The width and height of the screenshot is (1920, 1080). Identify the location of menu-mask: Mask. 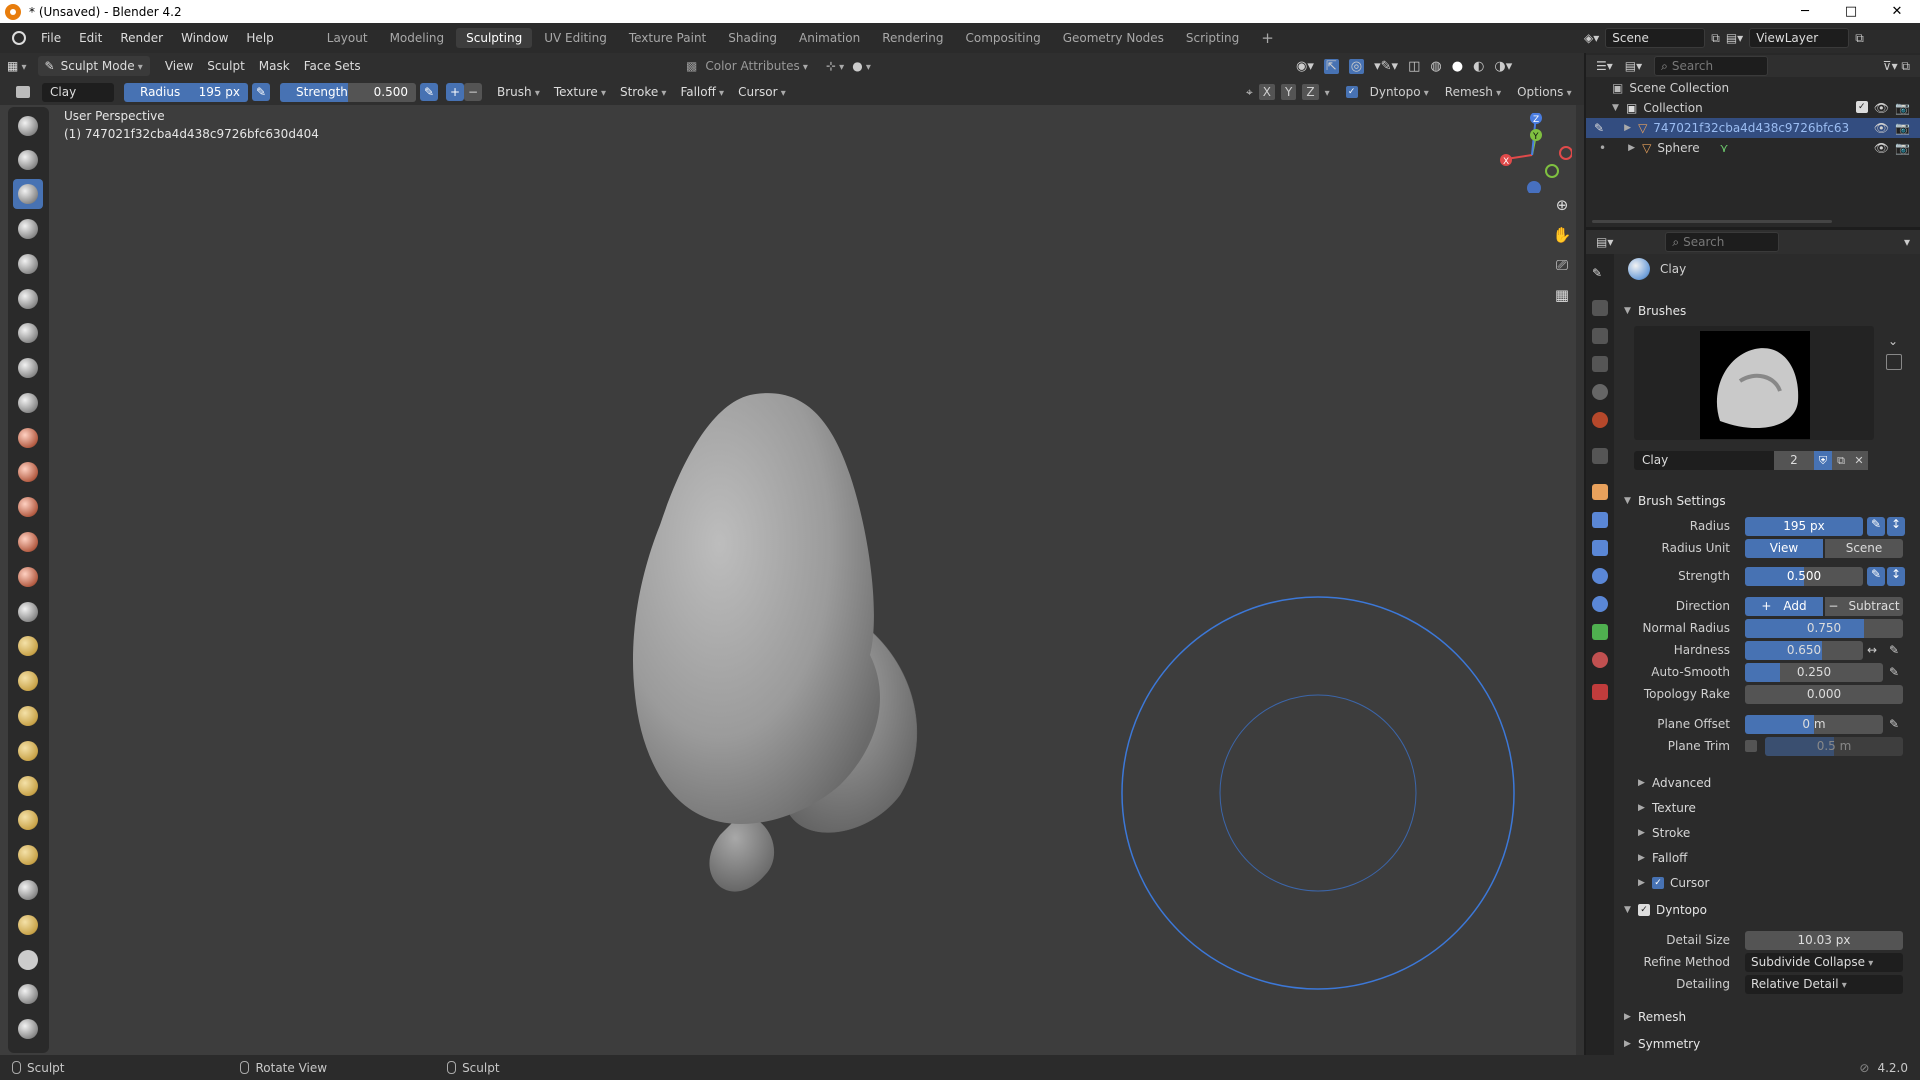
(274, 66).